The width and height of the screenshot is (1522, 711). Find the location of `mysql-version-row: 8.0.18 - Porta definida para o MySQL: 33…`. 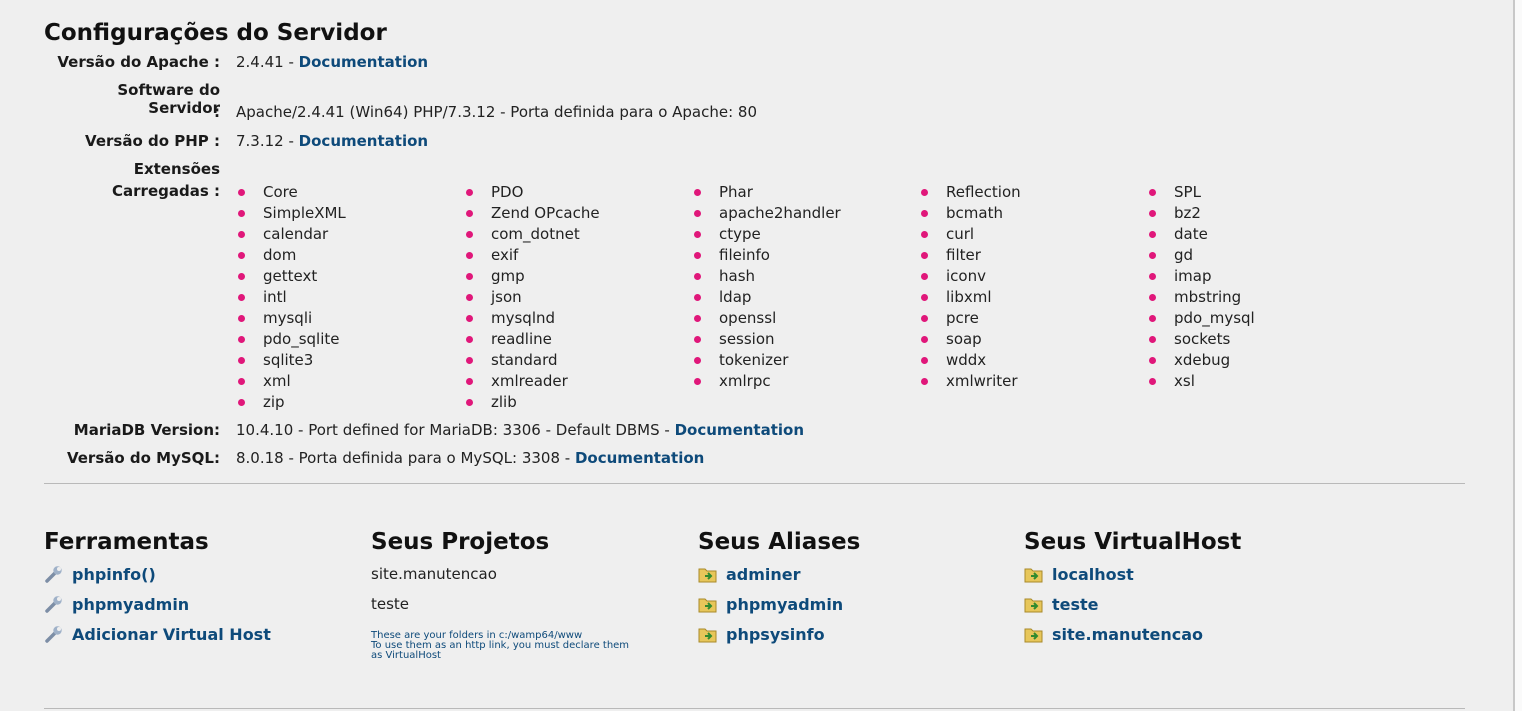

mysql-version-row: 8.0.18 - Porta definida para o MySQL: 33… is located at coordinates (470, 458).